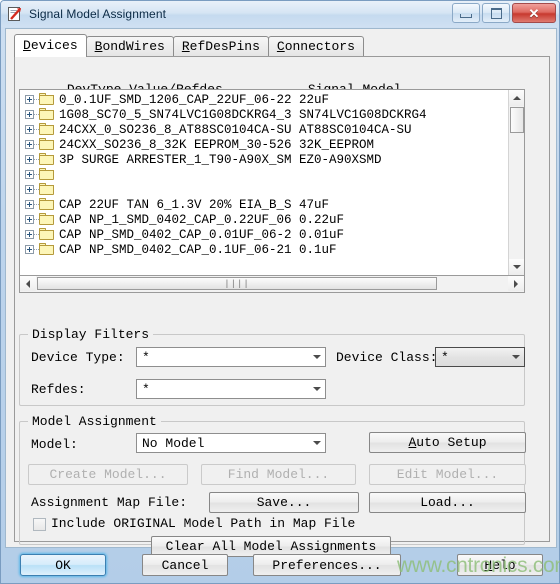 The height and width of the screenshot is (584, 560). What do you see at coordinates (412, 442) in the screenshot?
I see `auto-setup-mnemonic: A` at bounding box center [412, 442].